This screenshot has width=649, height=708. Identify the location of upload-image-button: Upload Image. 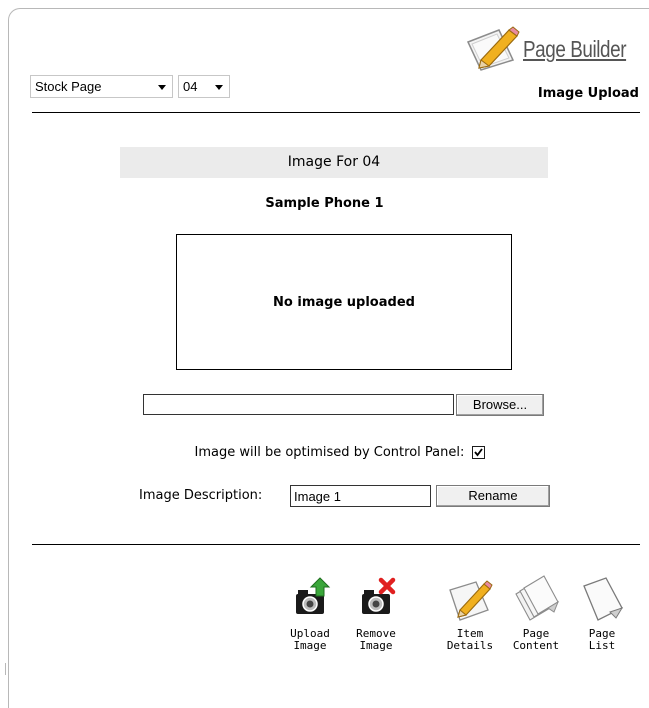
(310, 613).